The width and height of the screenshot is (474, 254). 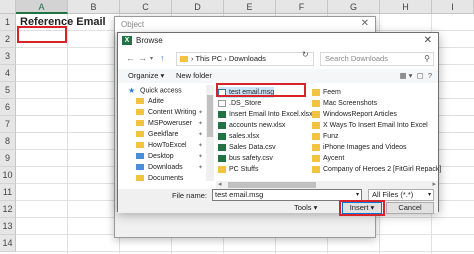 I want to click on tools-dropdown: Tools ▾, so click(x=305, y=208).